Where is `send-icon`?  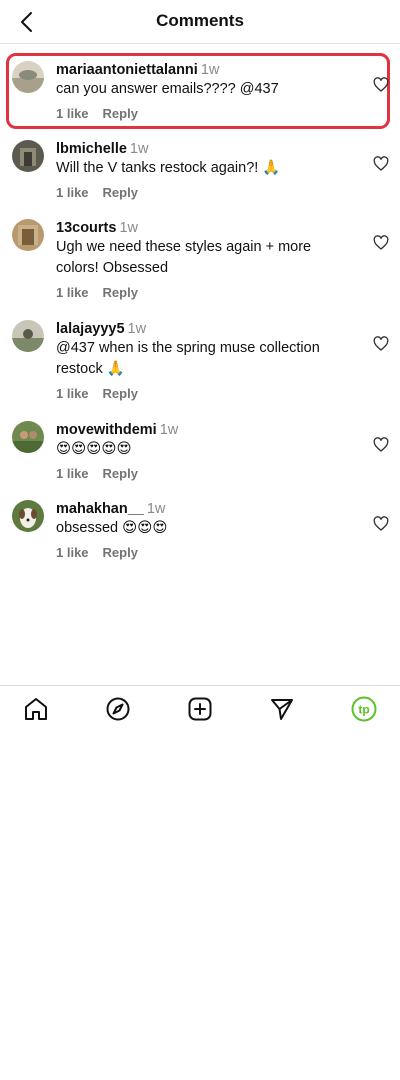 send-icon is located at coordinates (282, 709).